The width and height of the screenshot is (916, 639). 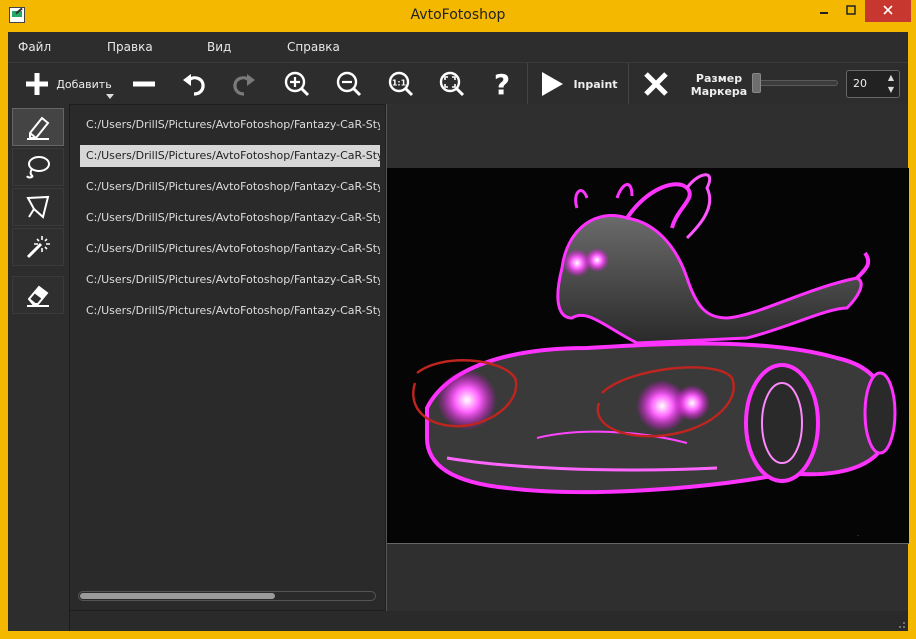 I want to click on help-icon: ?, so click(x=502, y=84).